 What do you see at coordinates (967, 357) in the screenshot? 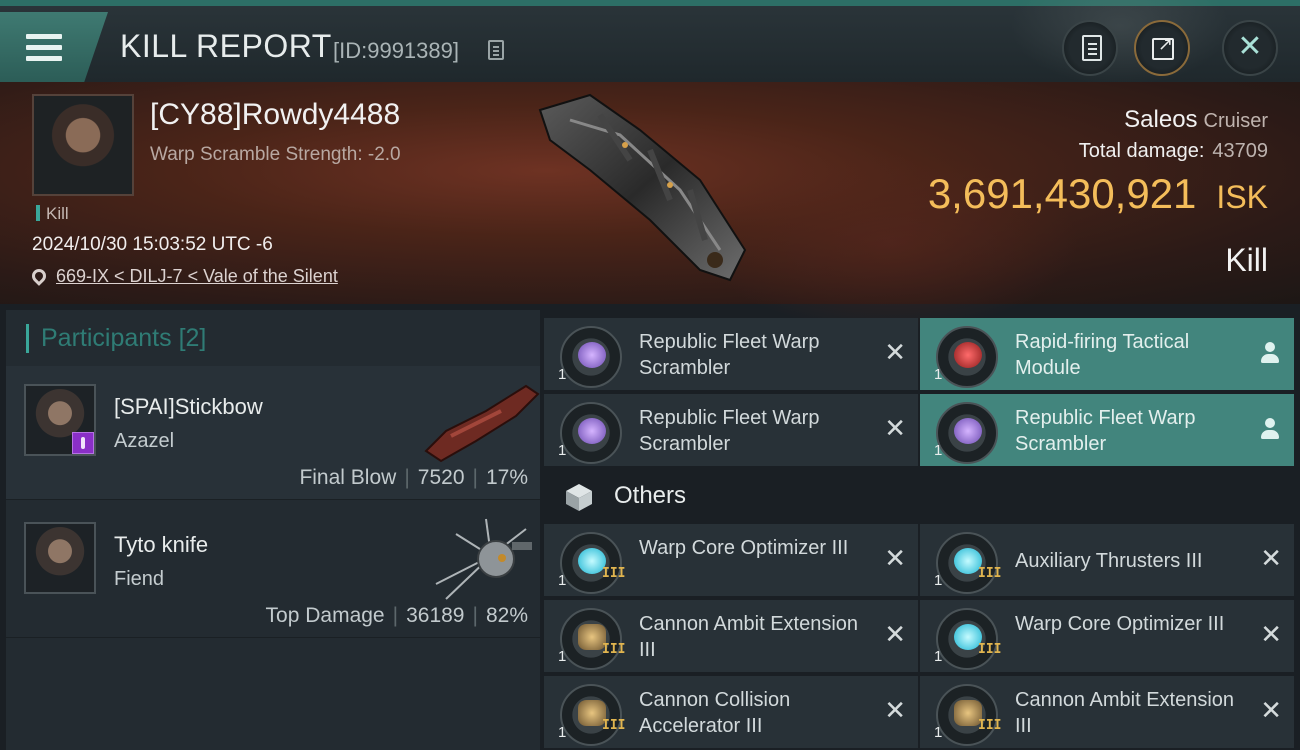
I see `tactical-module-icon` at bounding box center [967, 357].